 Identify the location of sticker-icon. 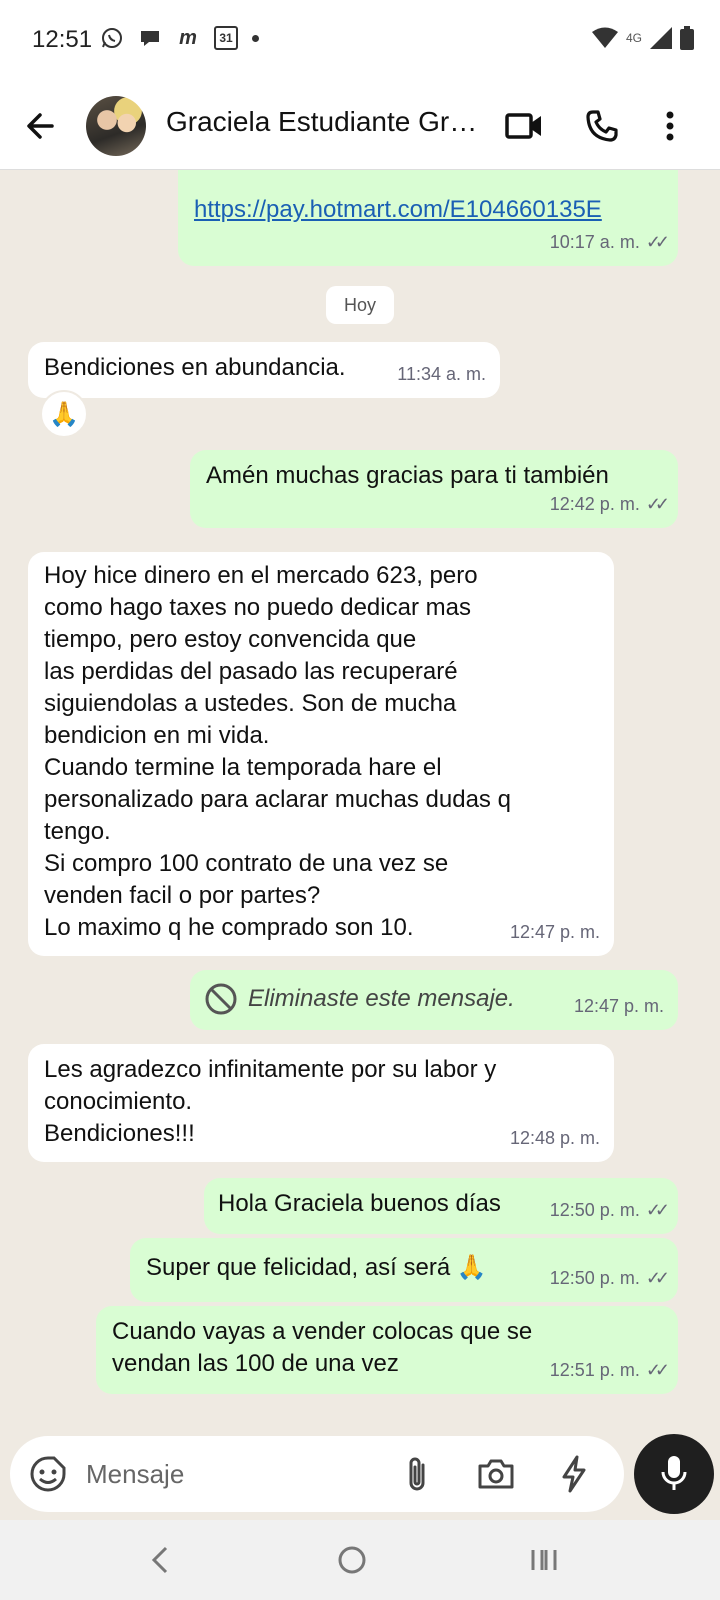
(48, 1474).